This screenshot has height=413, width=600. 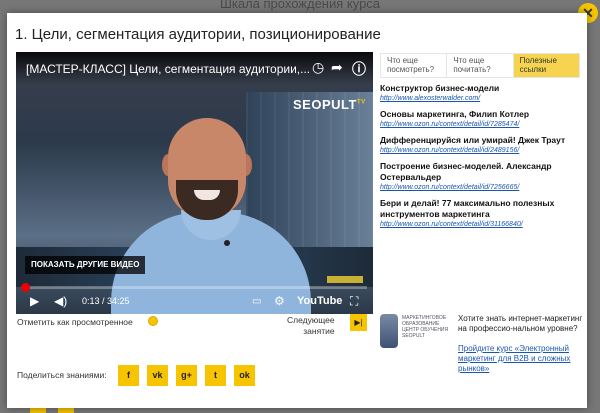 I want to click on tab-read-more: Что еще почитать?, so click(x=480, y=65).